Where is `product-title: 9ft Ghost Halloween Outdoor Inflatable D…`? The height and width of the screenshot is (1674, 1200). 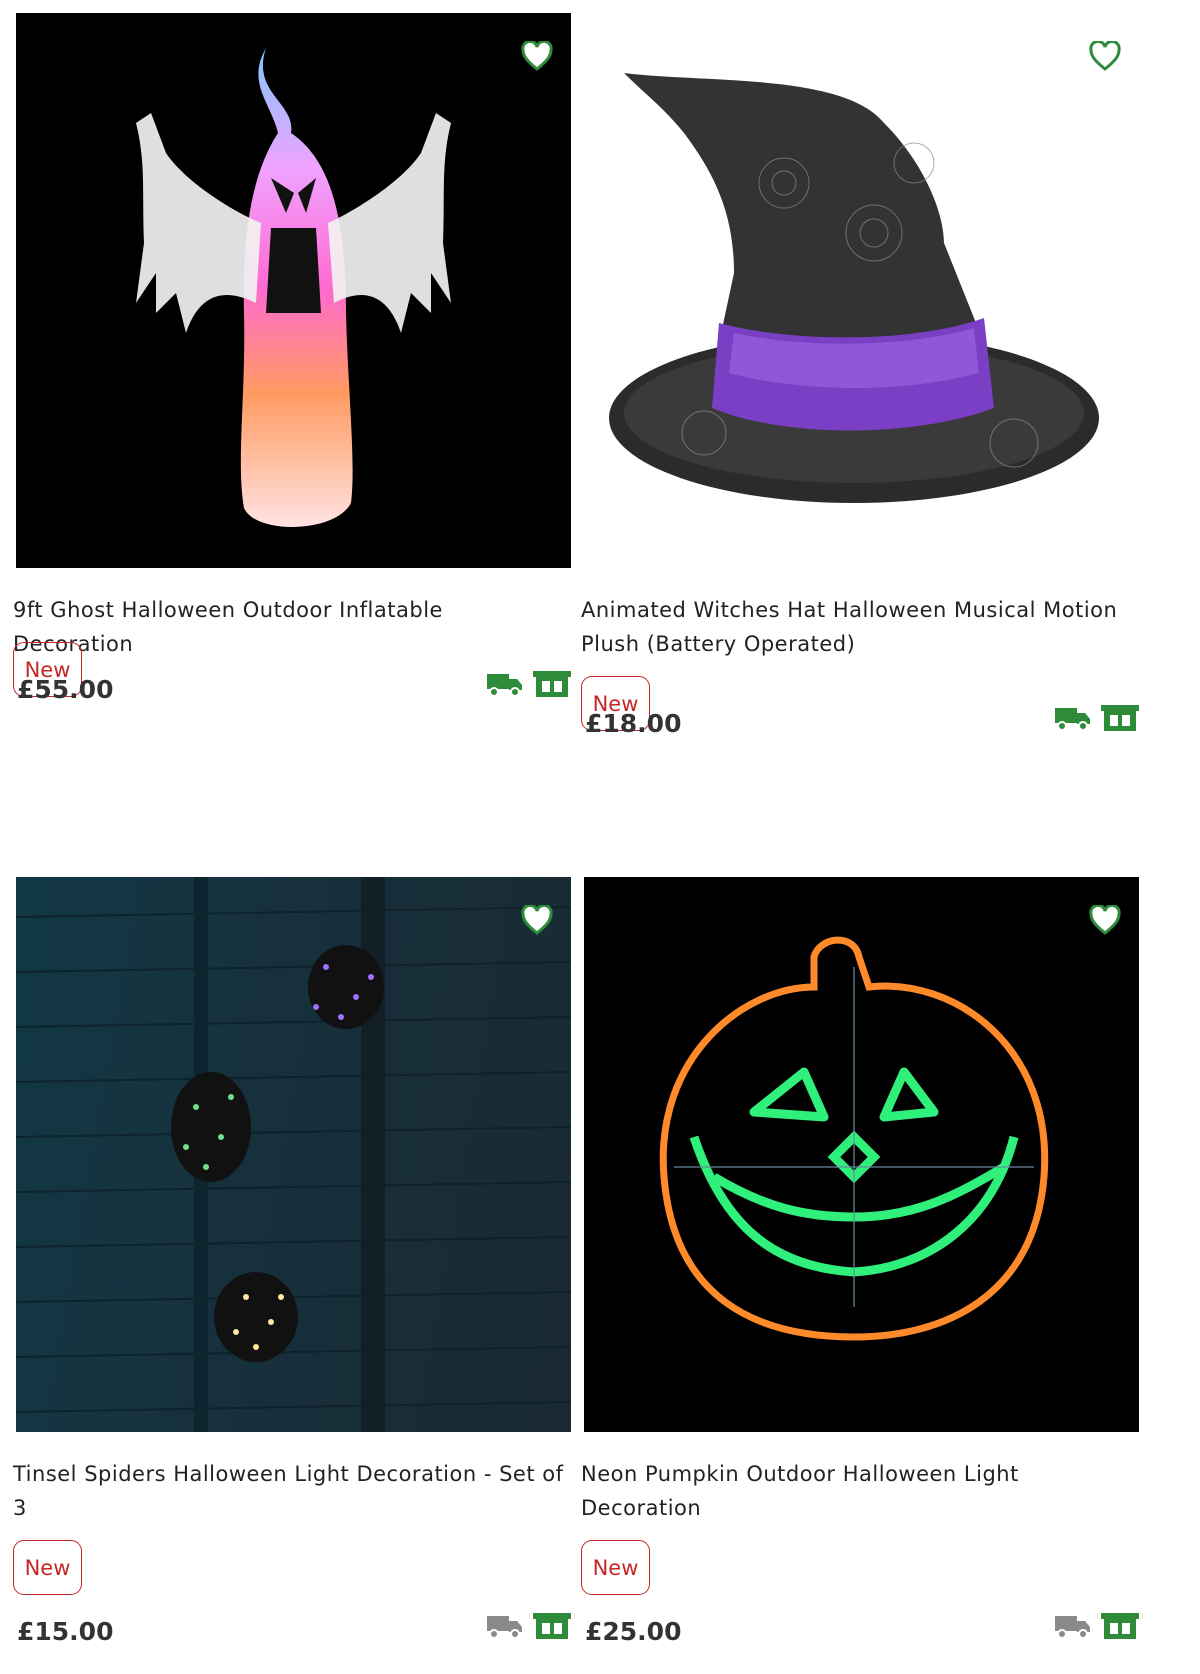
product-title: 9ft Ghost Halloween Outdoor Inflatable D… is located at coordinates (290, 627).